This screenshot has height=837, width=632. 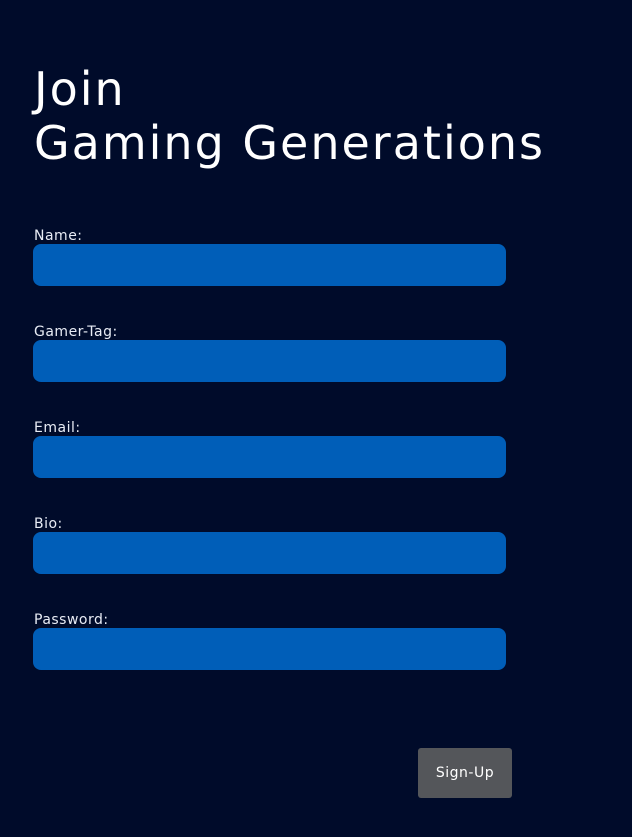 What do you see at coordinates (465, 773) in the screenshot?
I see `sign-up-button: Sign-Up` at bounding box center [465, 773].